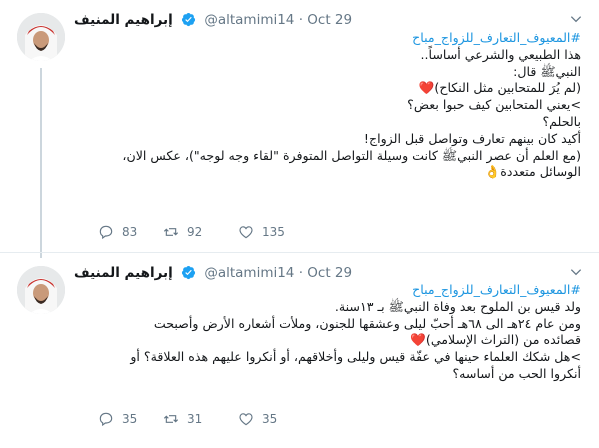  Describe the element at coordinates (501, 54) in the screenshot. I see `tweet-line: هذا الطبيعي والشرعي أساساً..` at that location.